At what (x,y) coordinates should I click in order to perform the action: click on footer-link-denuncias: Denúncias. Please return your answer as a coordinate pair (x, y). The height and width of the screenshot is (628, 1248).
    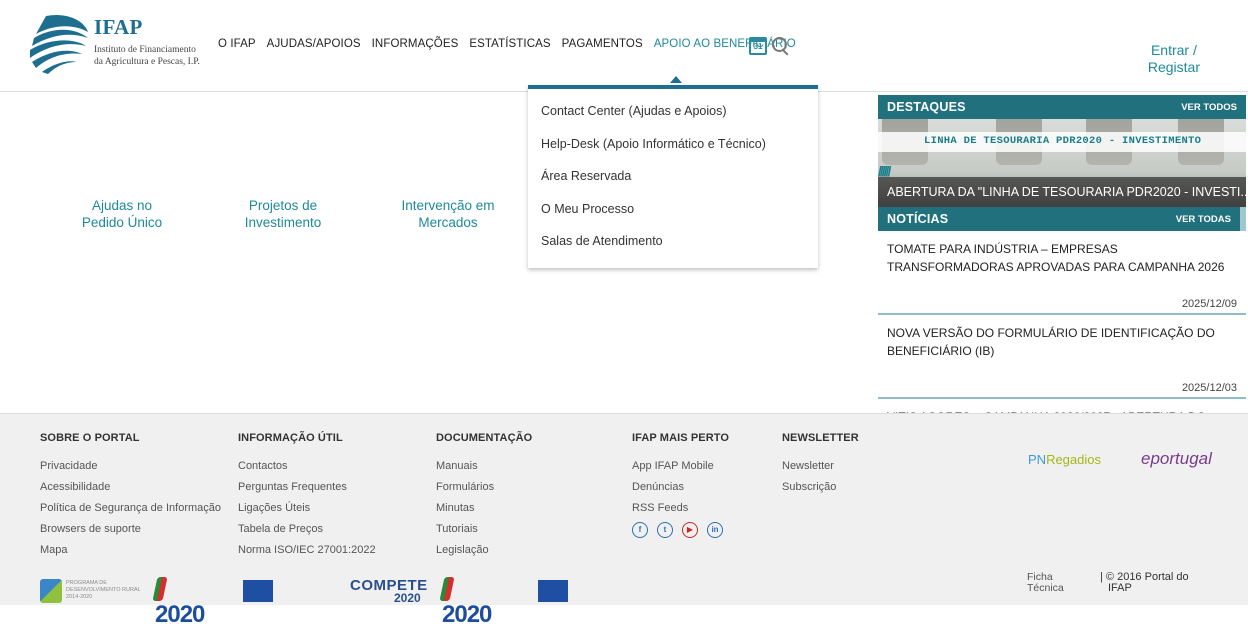
    Looking at the image, I should click on (682, 487).